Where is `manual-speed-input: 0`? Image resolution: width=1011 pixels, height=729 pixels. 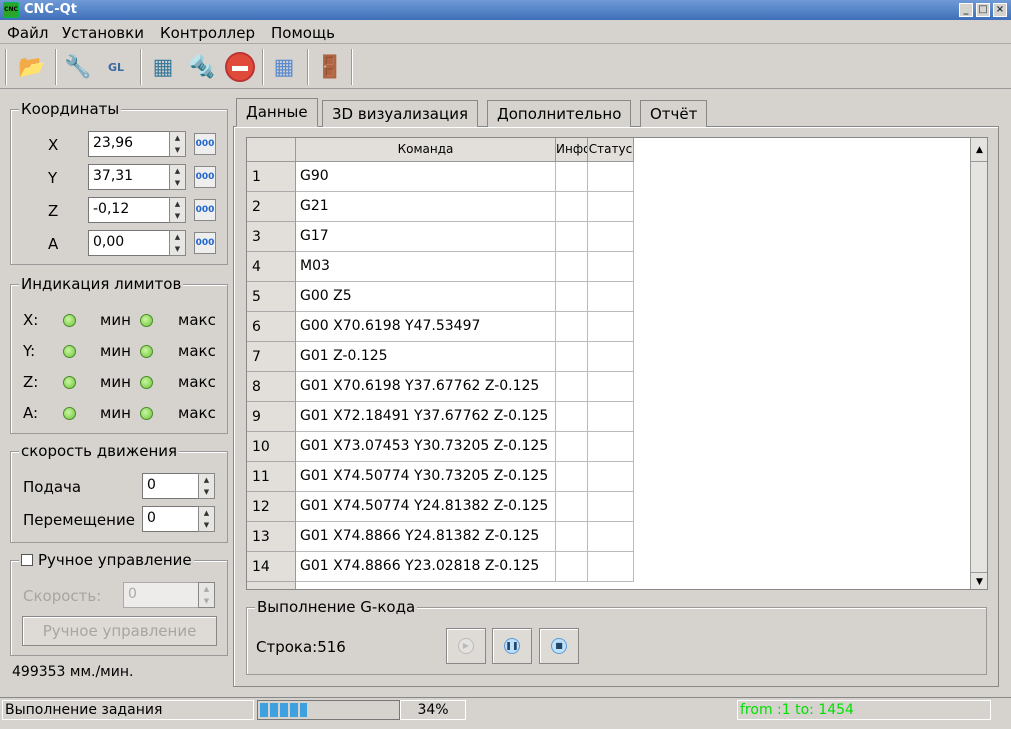 manual-speed-input: 0 is located at coordinates (161, 595).